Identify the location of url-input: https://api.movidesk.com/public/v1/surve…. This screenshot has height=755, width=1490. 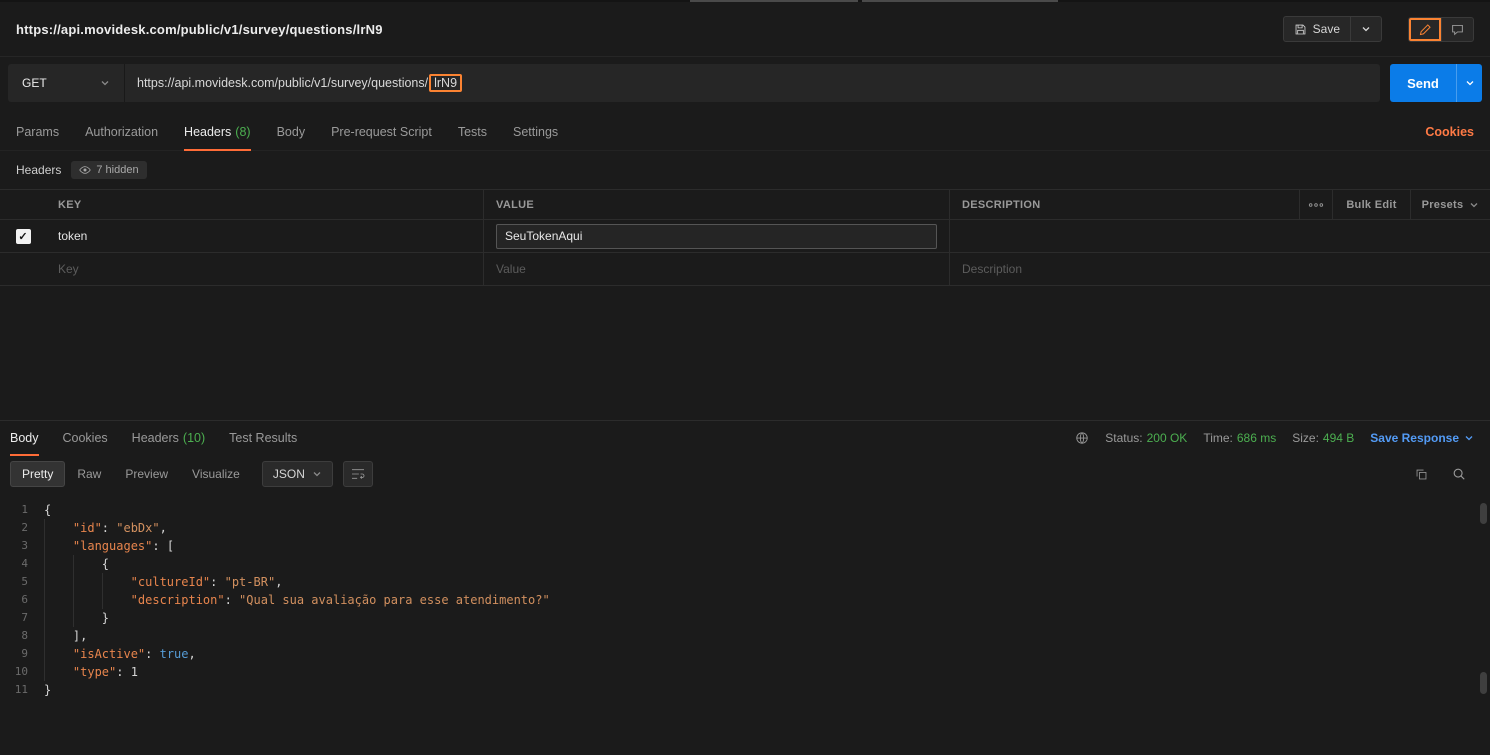
(752, 83).